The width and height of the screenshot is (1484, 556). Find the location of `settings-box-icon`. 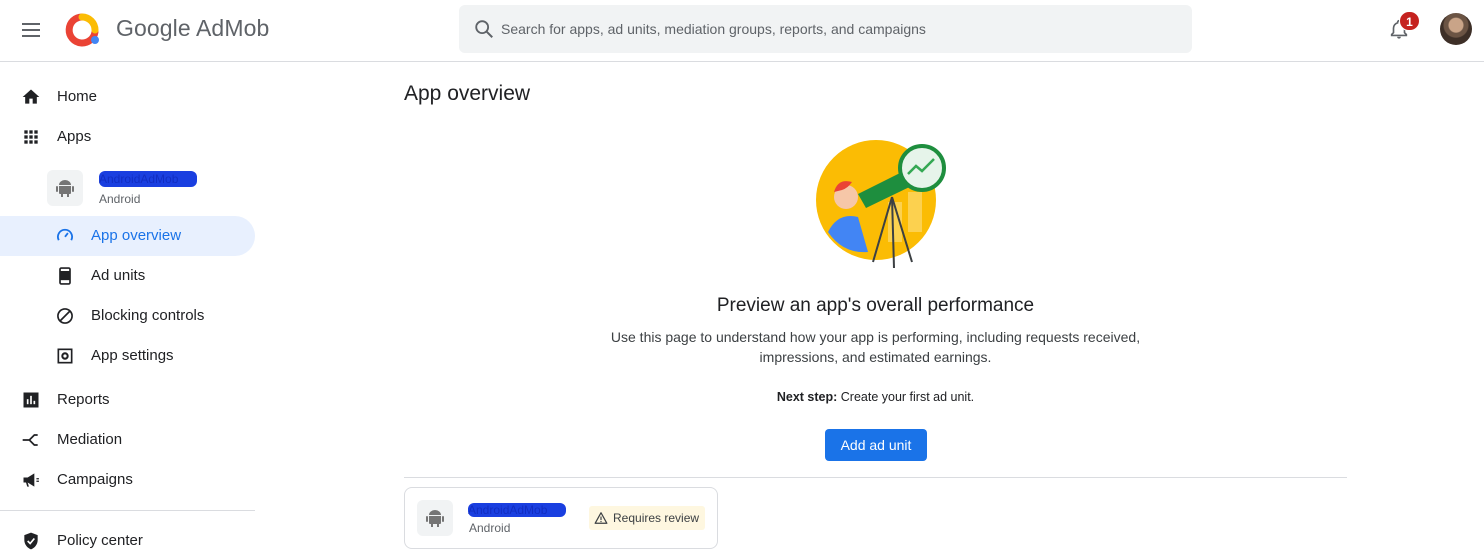

settings-box-icon is located at coordinates (65, 356).